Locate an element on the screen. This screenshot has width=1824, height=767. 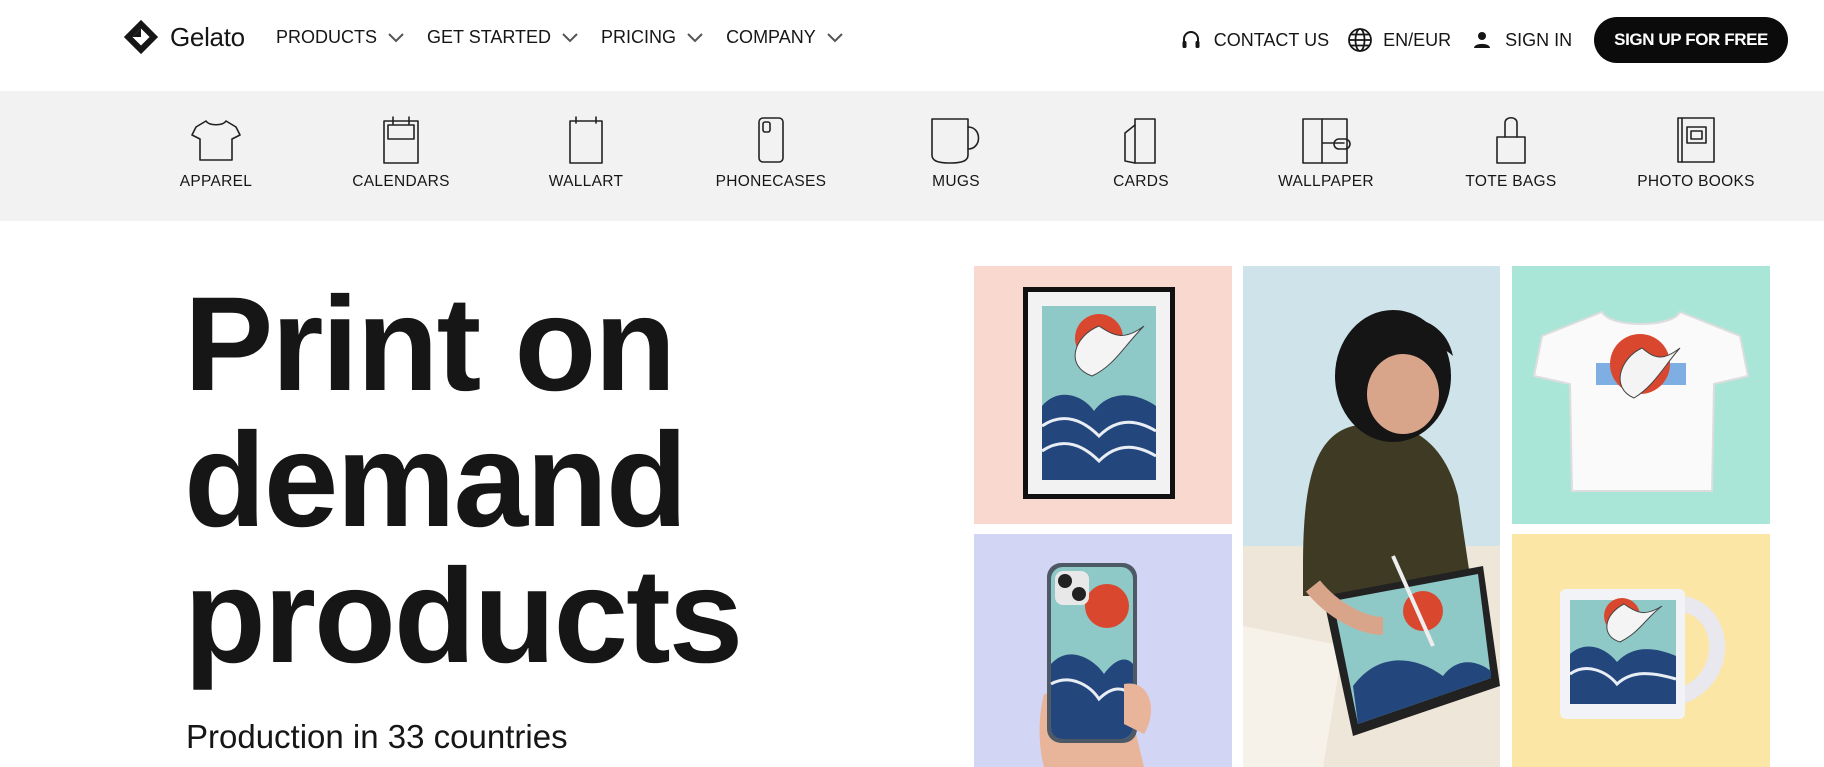
category-apparel: APPAREL is located at coordinates (216, 153).